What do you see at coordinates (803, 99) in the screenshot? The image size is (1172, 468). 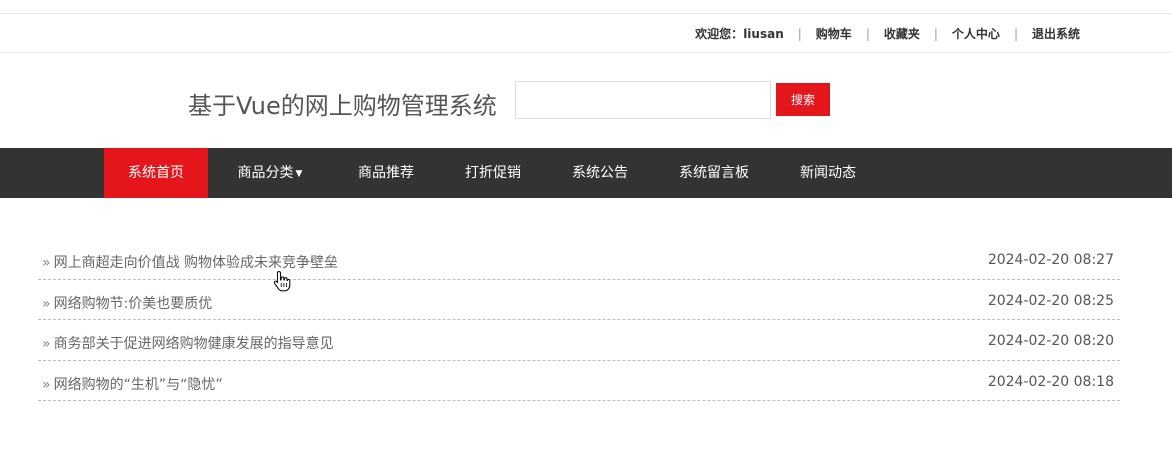 I see `search-button: 搜索` at bounding box center [803, 99].